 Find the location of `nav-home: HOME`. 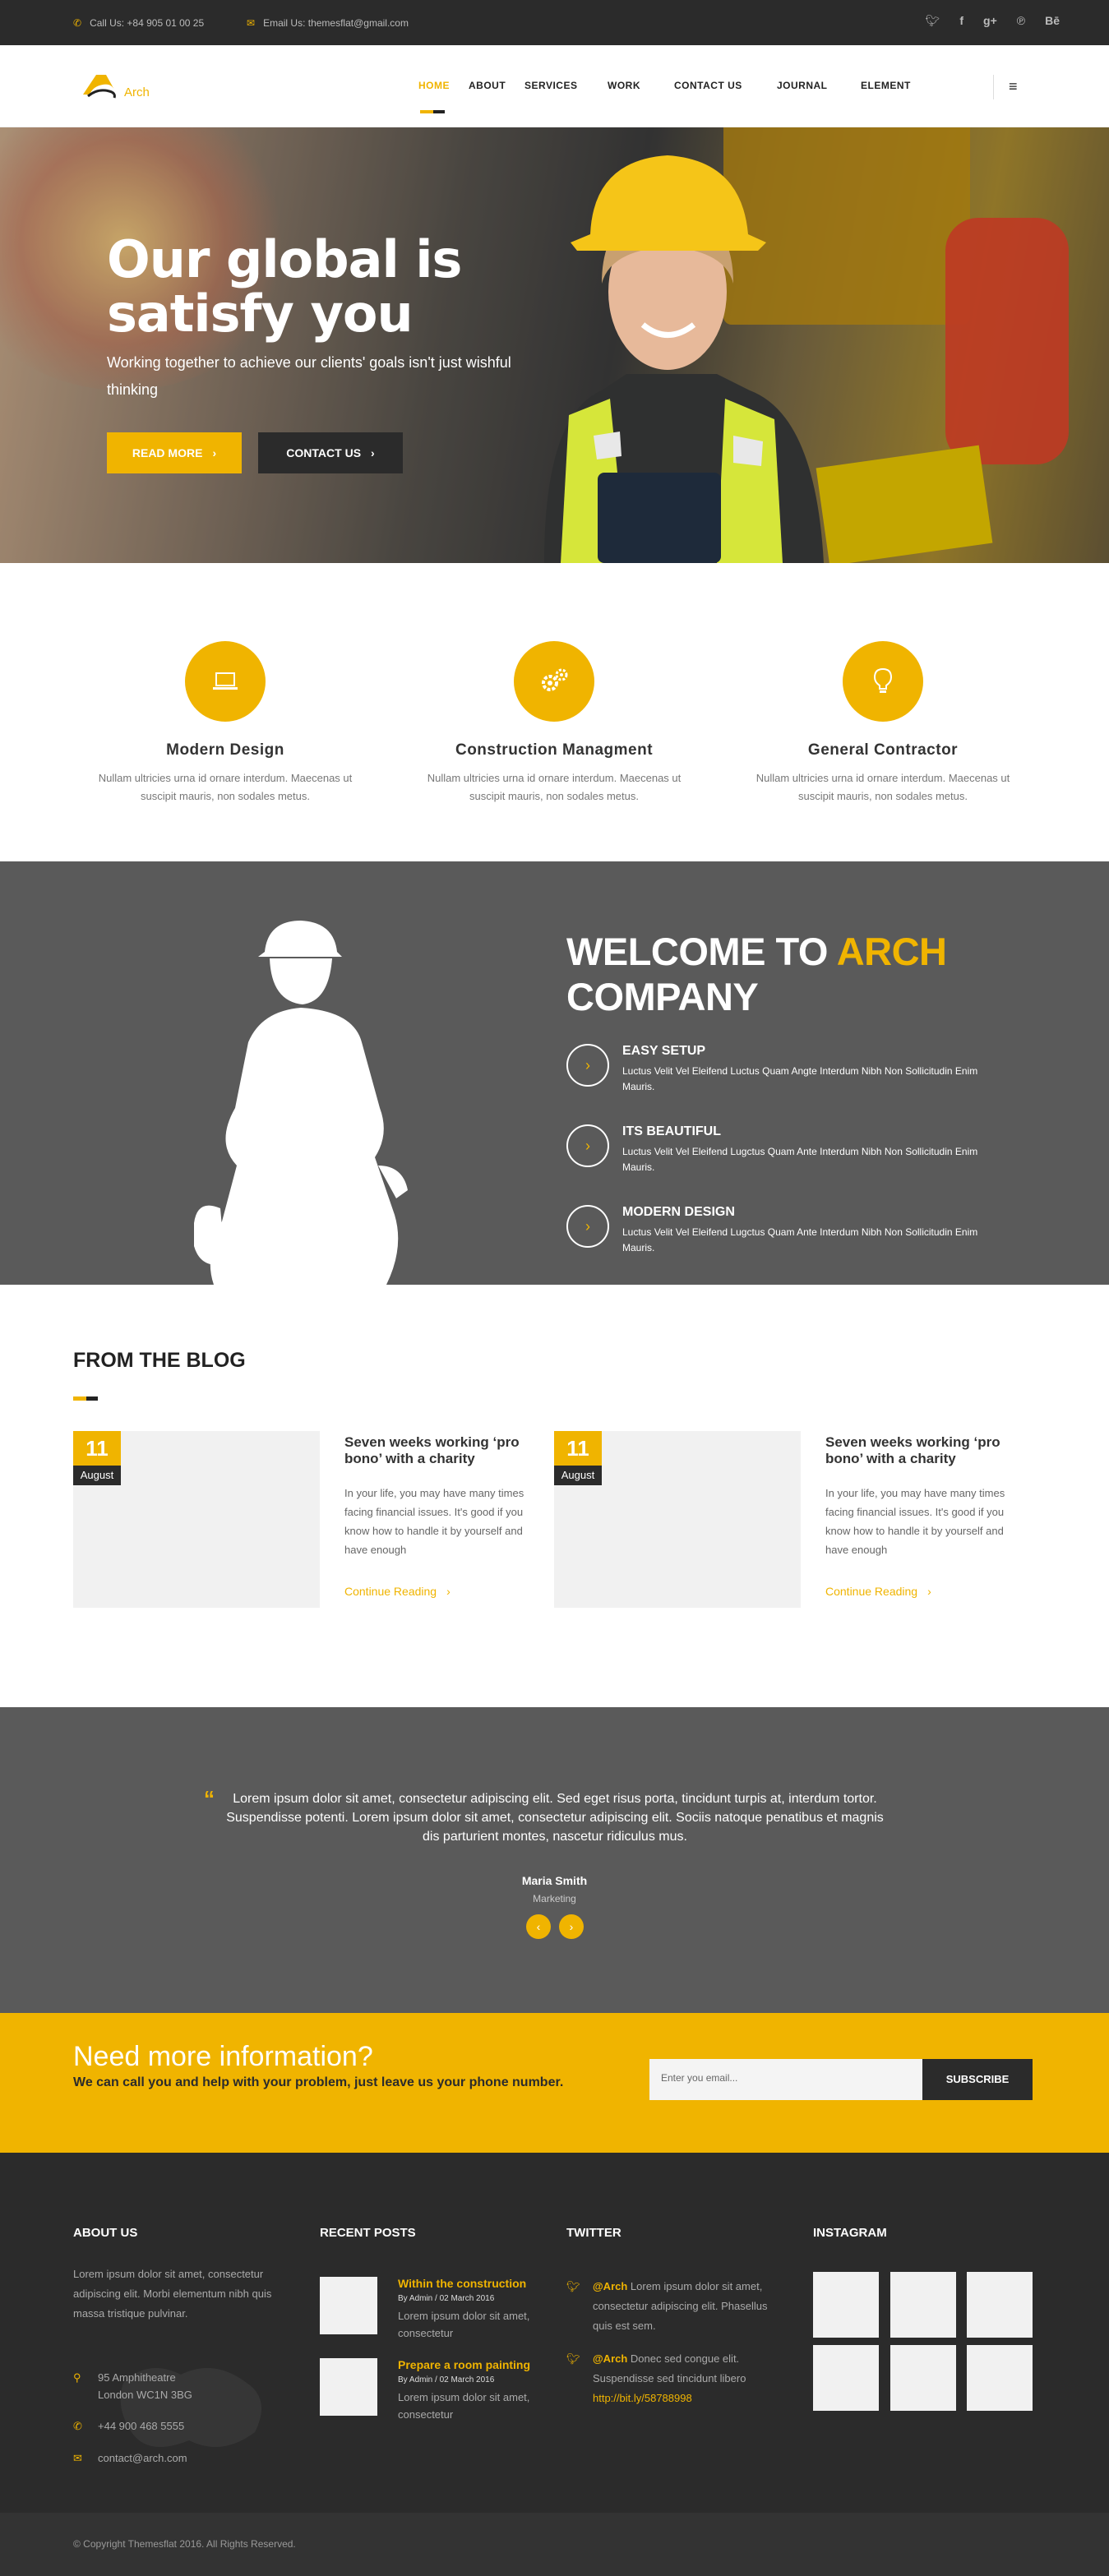

nav-home: HOME is located at coordinates (443, 85).